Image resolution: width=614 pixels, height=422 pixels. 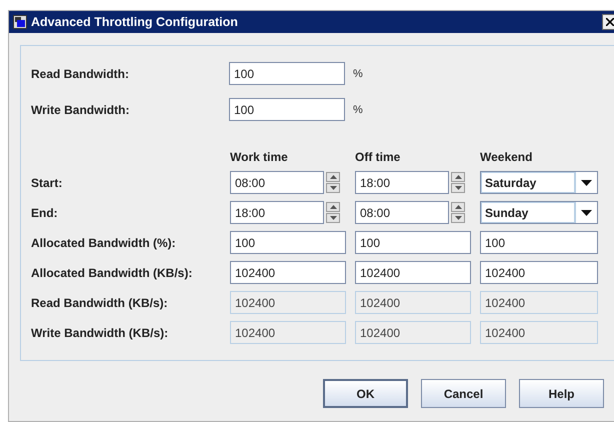 What do you see at coordinates (561, 393) in the screenshot?
I see `dialog-button: Help` at bounding box center [561, 393].